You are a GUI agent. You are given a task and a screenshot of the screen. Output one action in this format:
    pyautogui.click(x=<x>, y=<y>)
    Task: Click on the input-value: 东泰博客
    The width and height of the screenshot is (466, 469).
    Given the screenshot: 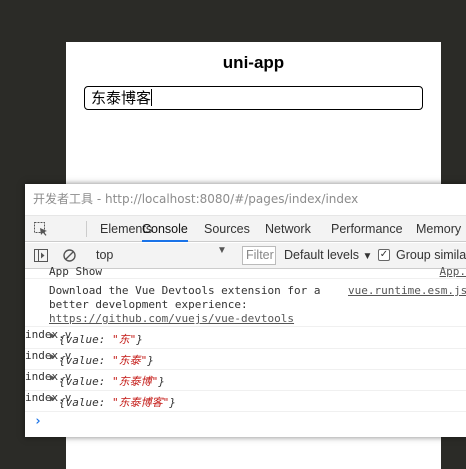 What is the action you would take?
    pyautogui.click(x=121, y=98)
    